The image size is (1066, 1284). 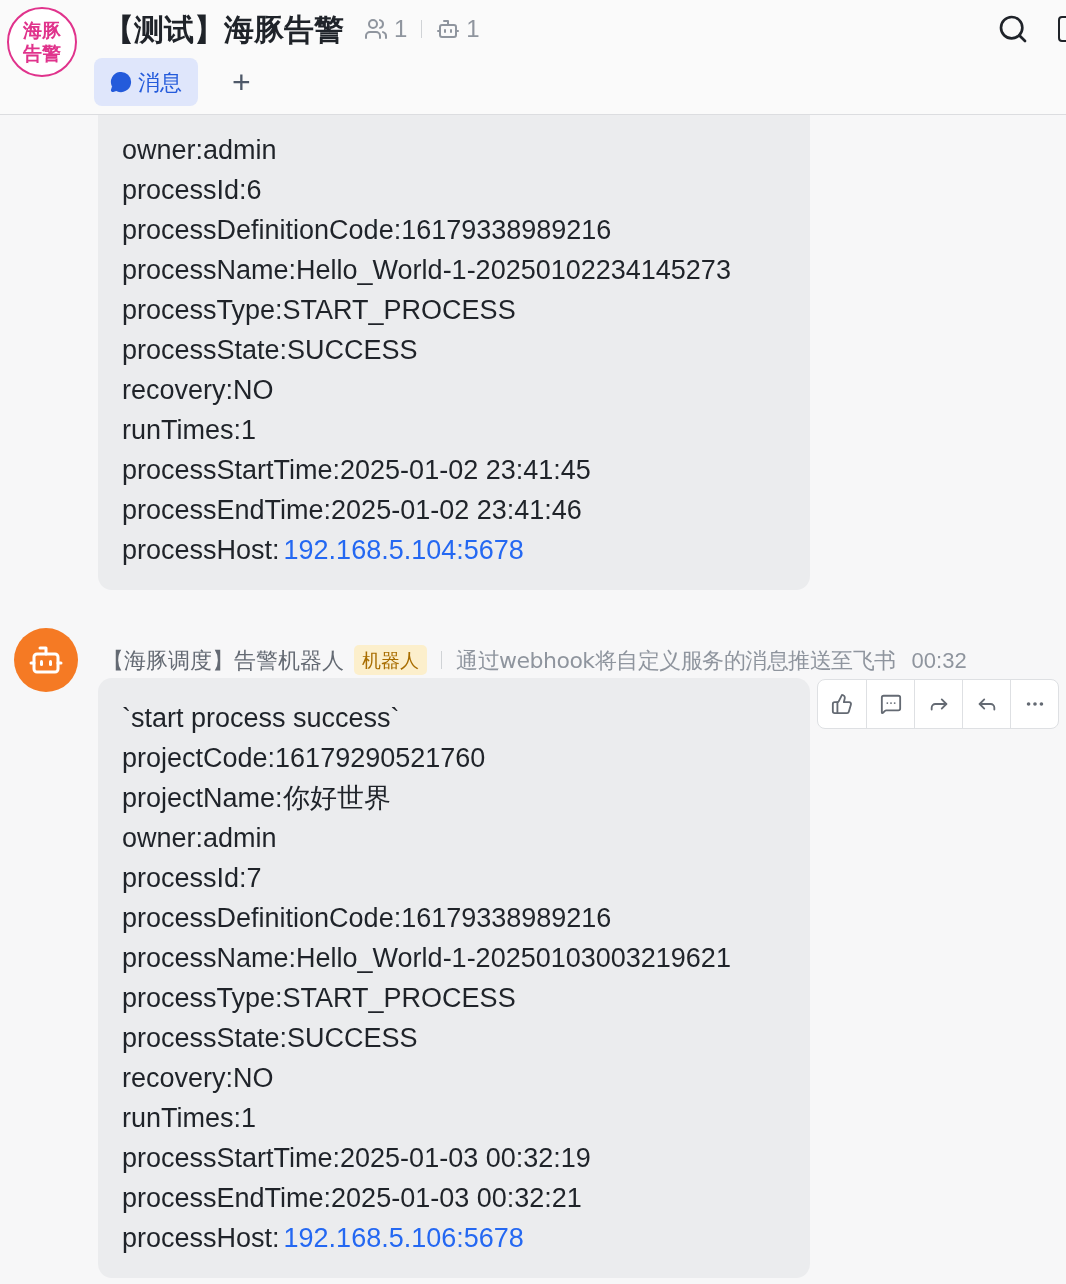 What do you see at coordinates (676, 660) in the screenshot?
I see `bot-description: 通过webhook将自定义服务的消息推送至飞书` at bounding box center [676, 660].